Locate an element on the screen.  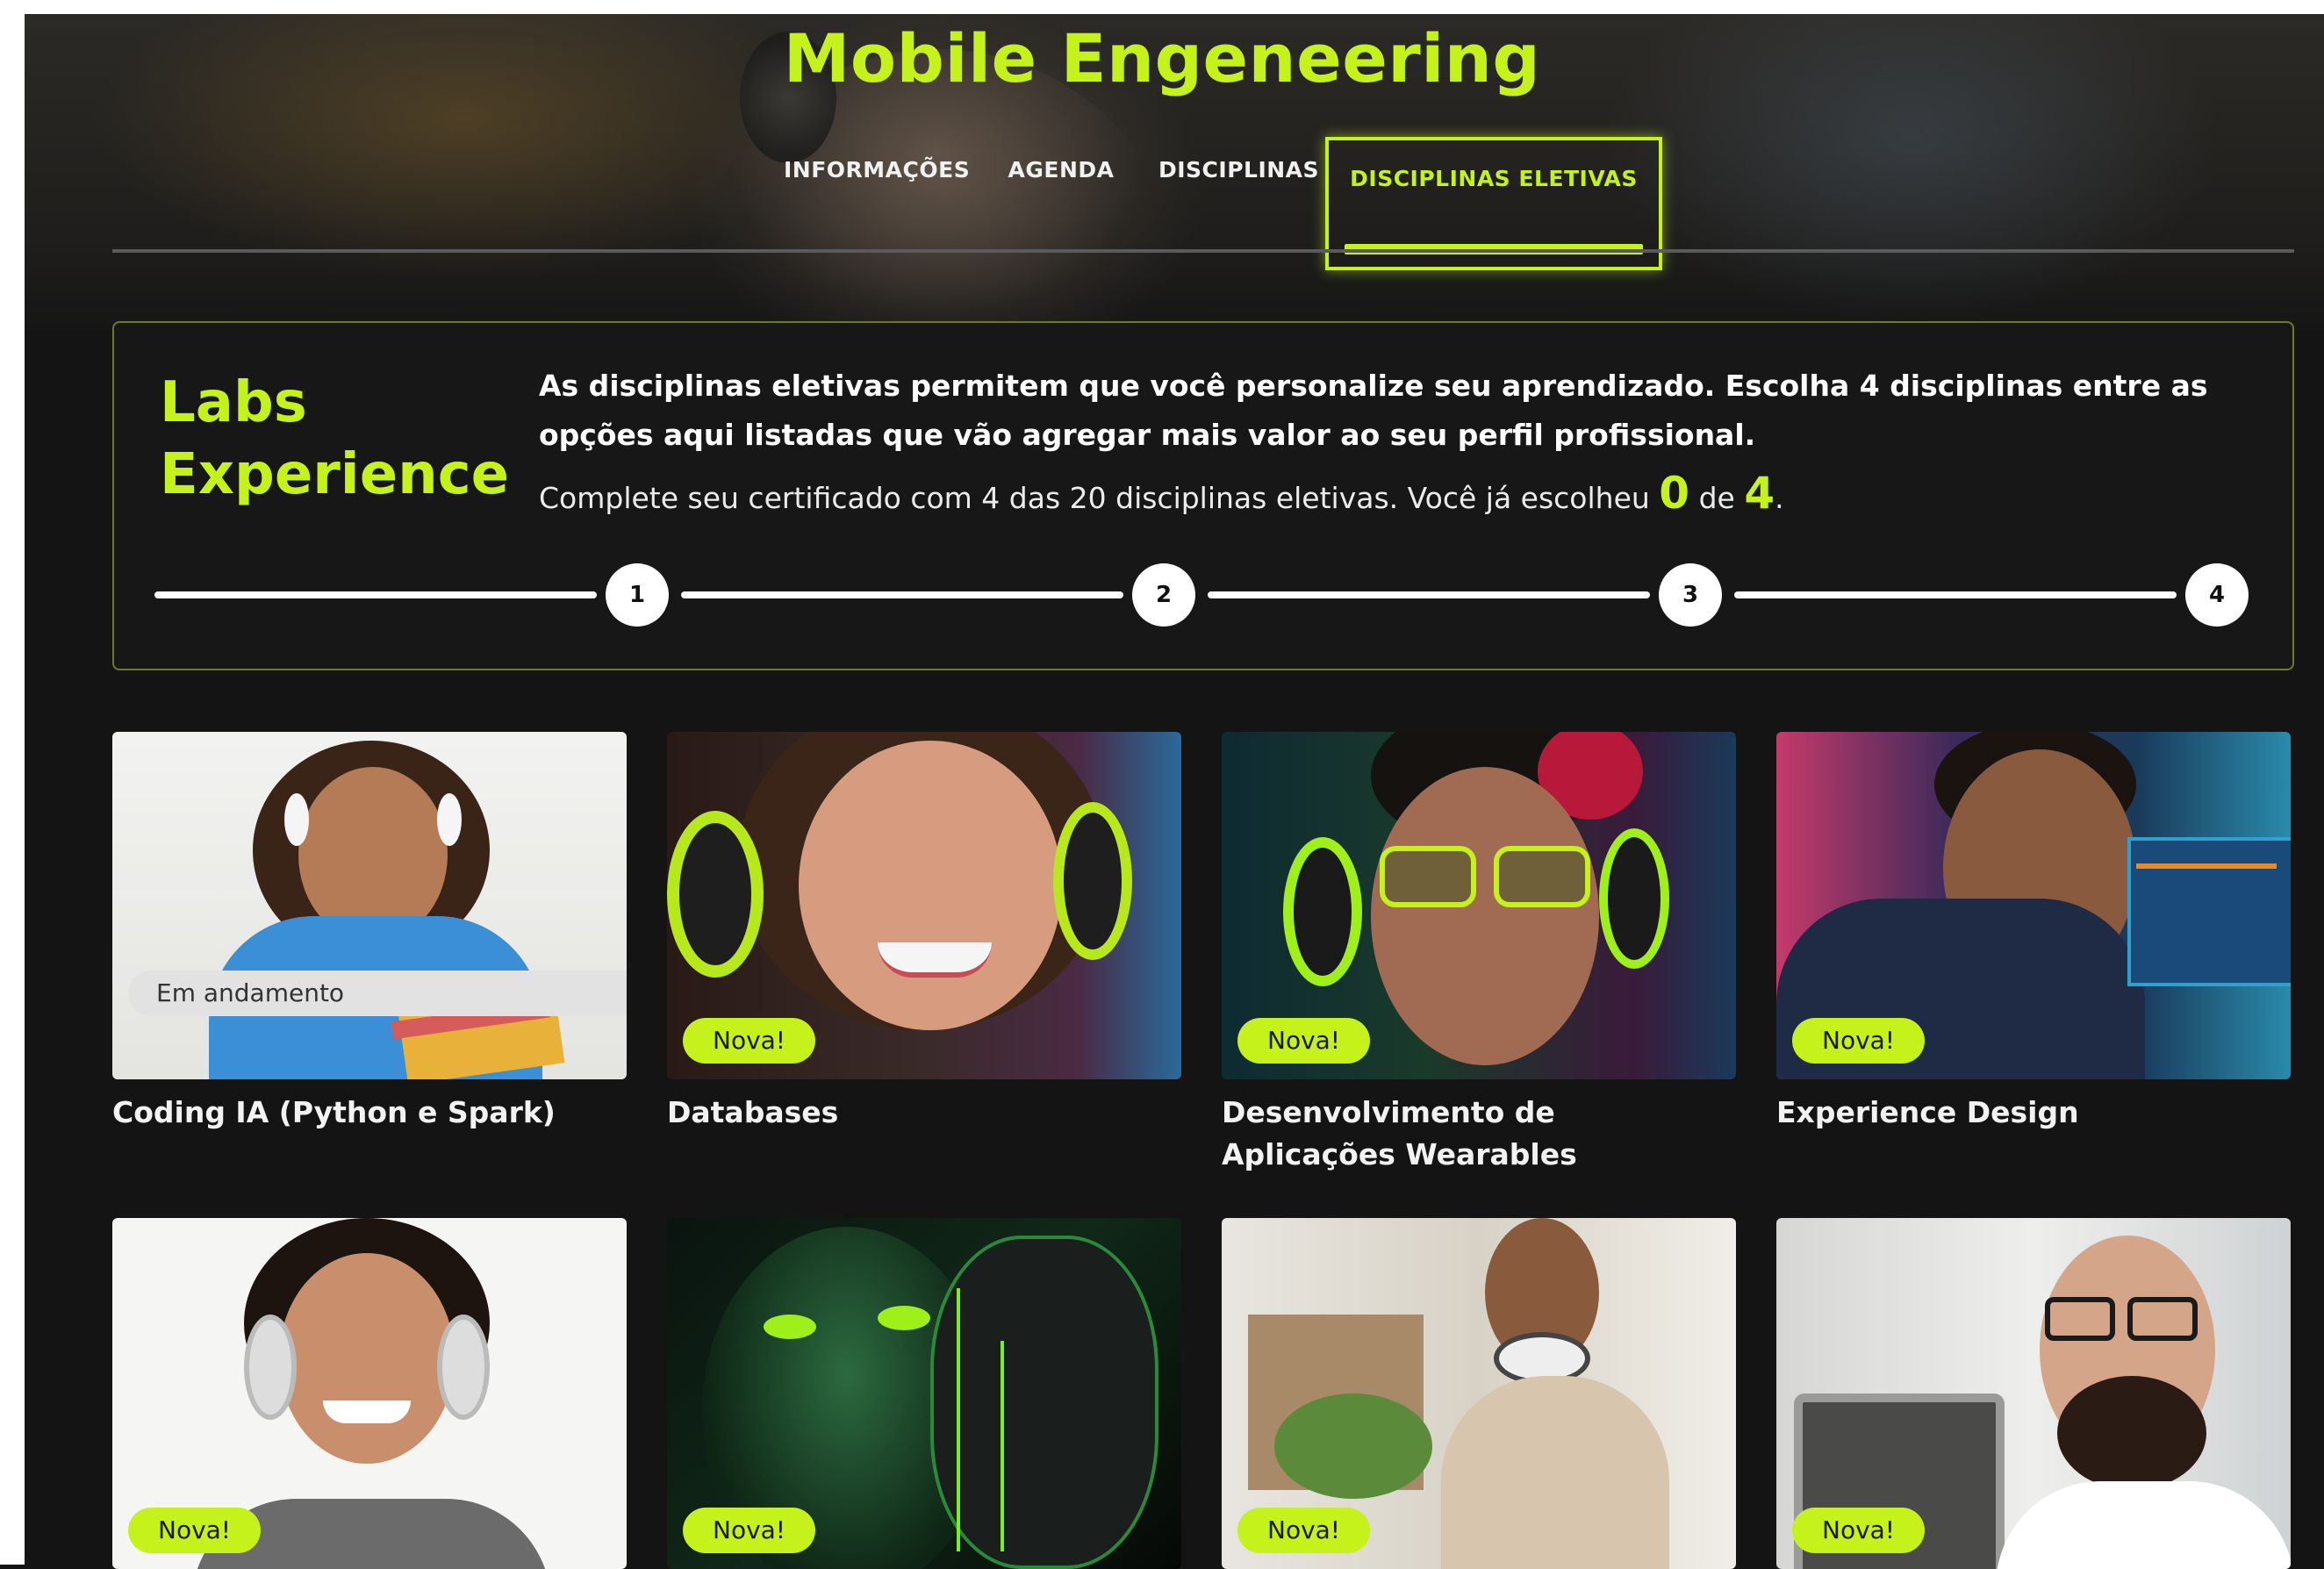
course-title: Desenvolvimento de Aplicações Wearables is located at coordinates (1399, 1133).